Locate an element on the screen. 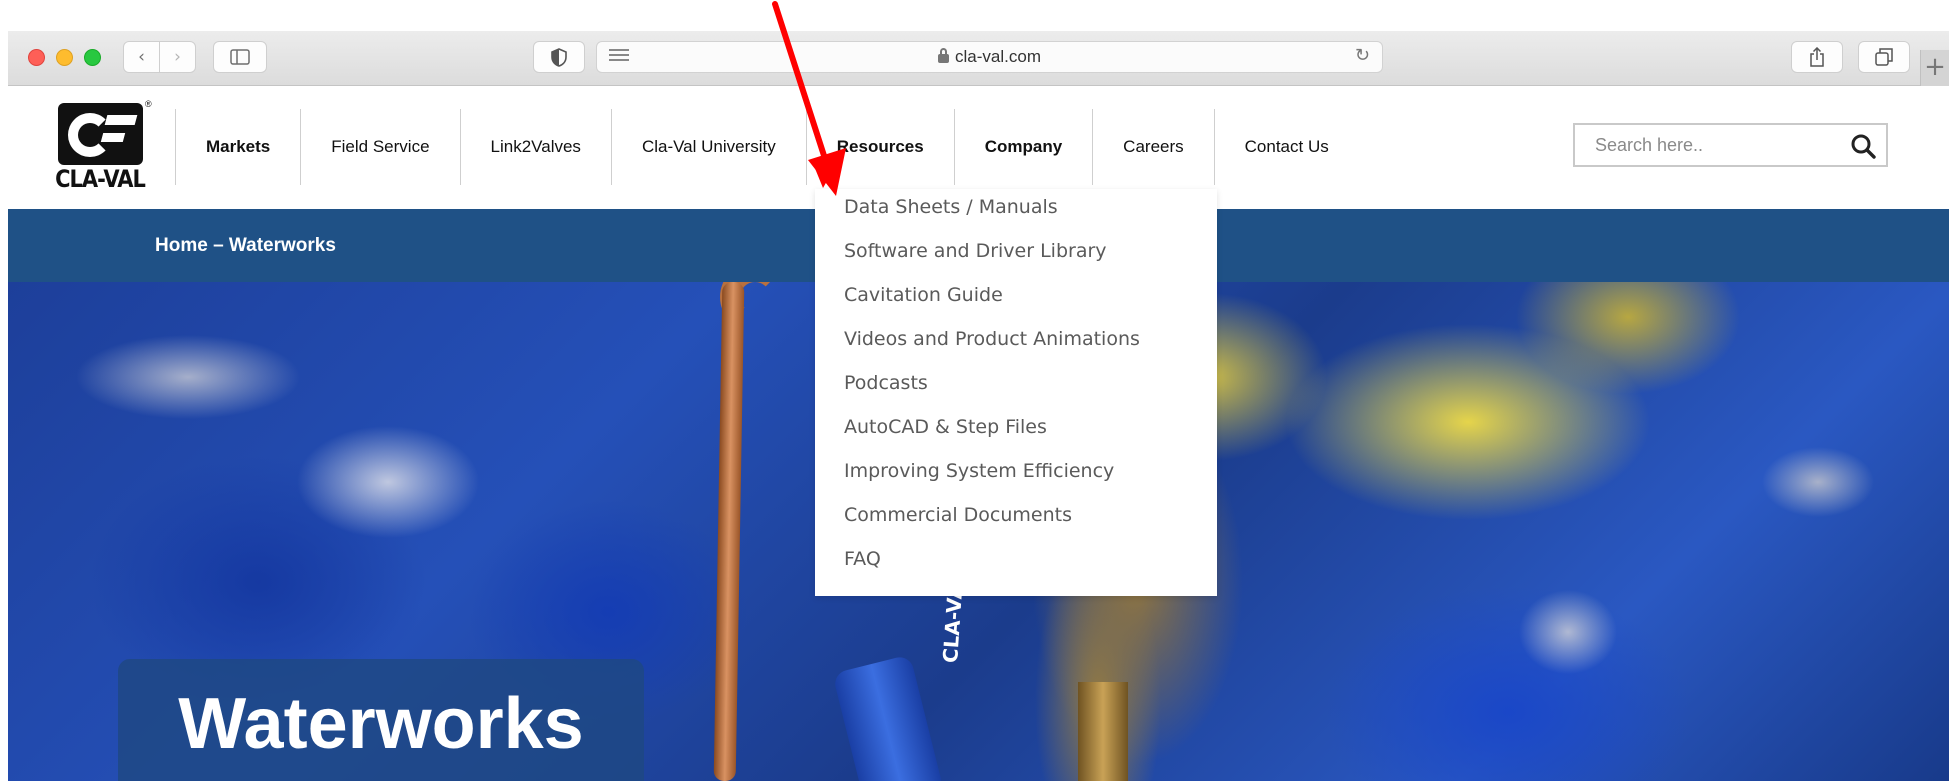 The image size is (1949, 781). nav-item-cla-val-university: Cla-Val University is located at coordinates (708, 147).